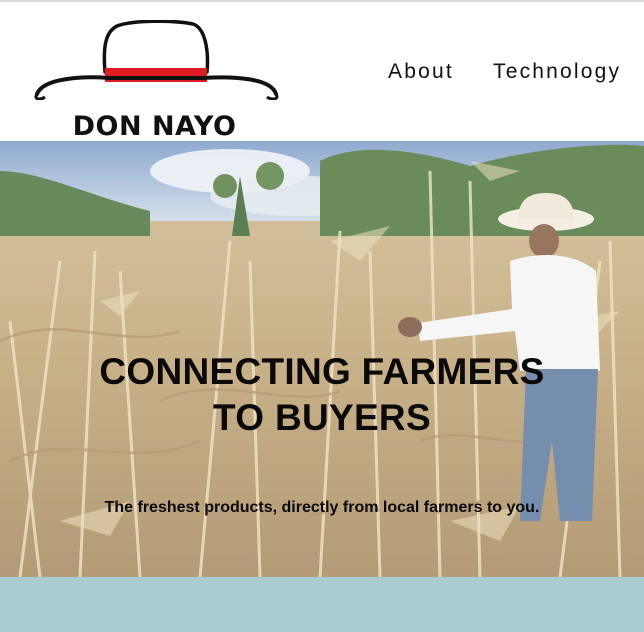  I want to click on nav-link-technology: Technology, so click(557, 72).